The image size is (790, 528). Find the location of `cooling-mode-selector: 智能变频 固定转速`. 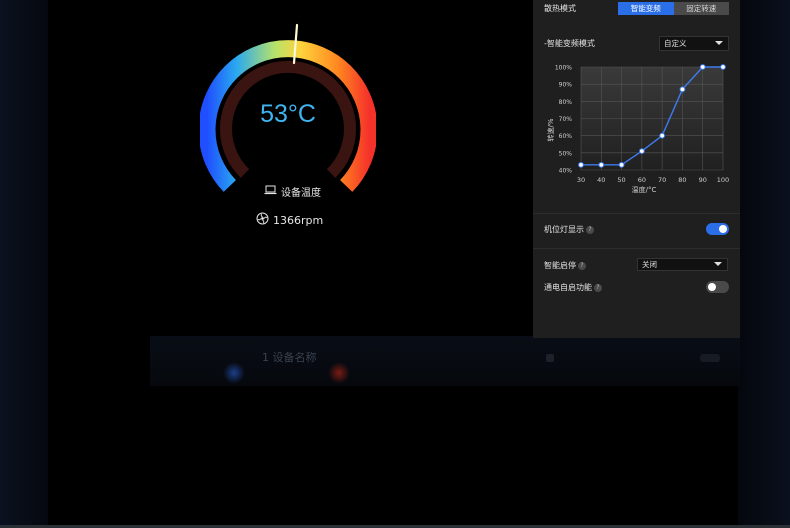

cooling-mode-selector: 智能变频 固定转速 is located at coordinates (673, 8).